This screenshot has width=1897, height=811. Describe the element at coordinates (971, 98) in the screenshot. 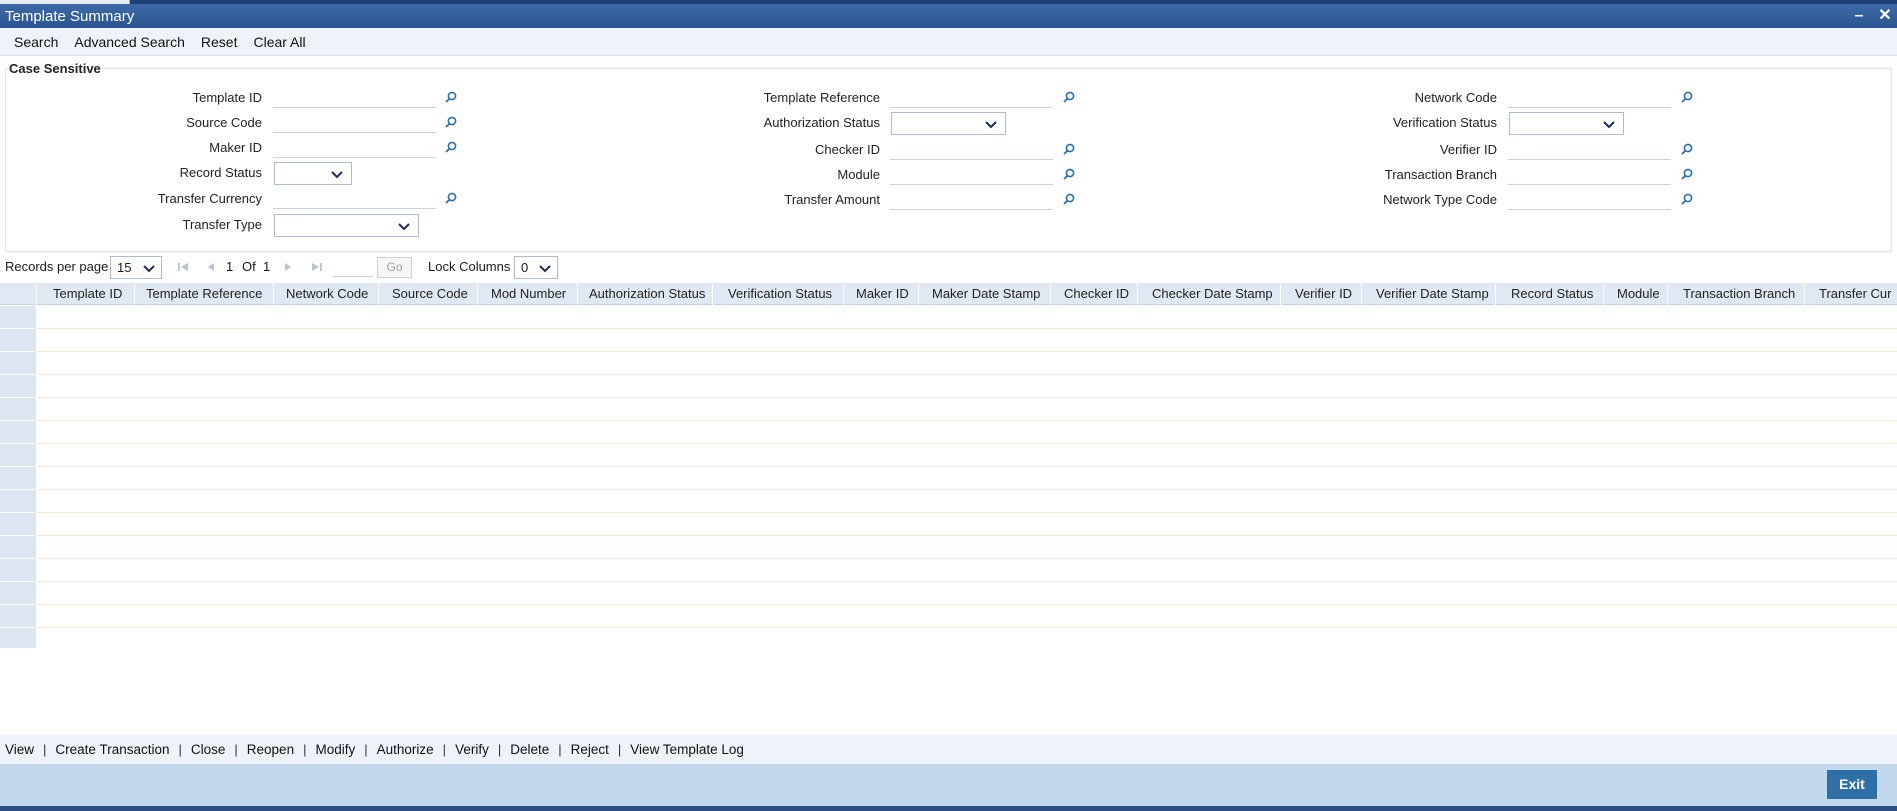

I see `template-reference-input` at that location.